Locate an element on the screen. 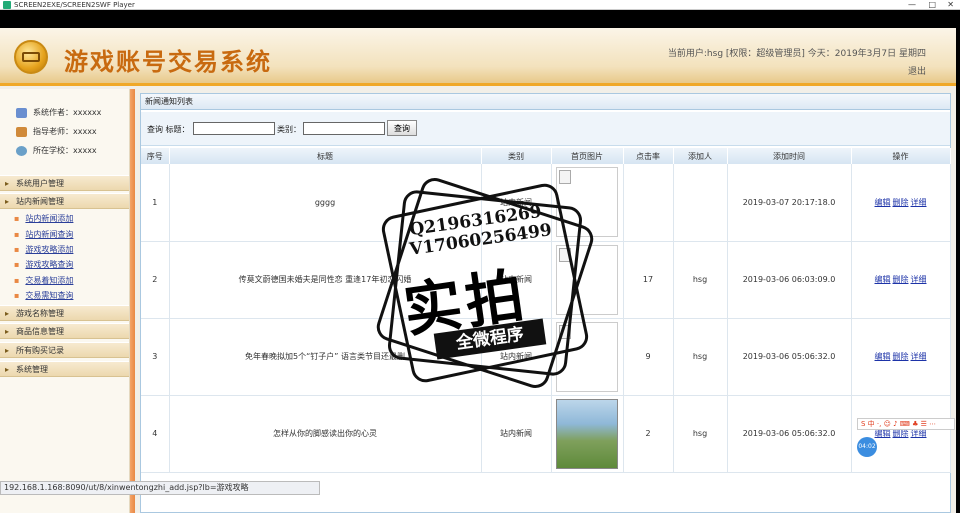 The image size is (960, 513). player-app-icon is located at coordinates (7, 5).